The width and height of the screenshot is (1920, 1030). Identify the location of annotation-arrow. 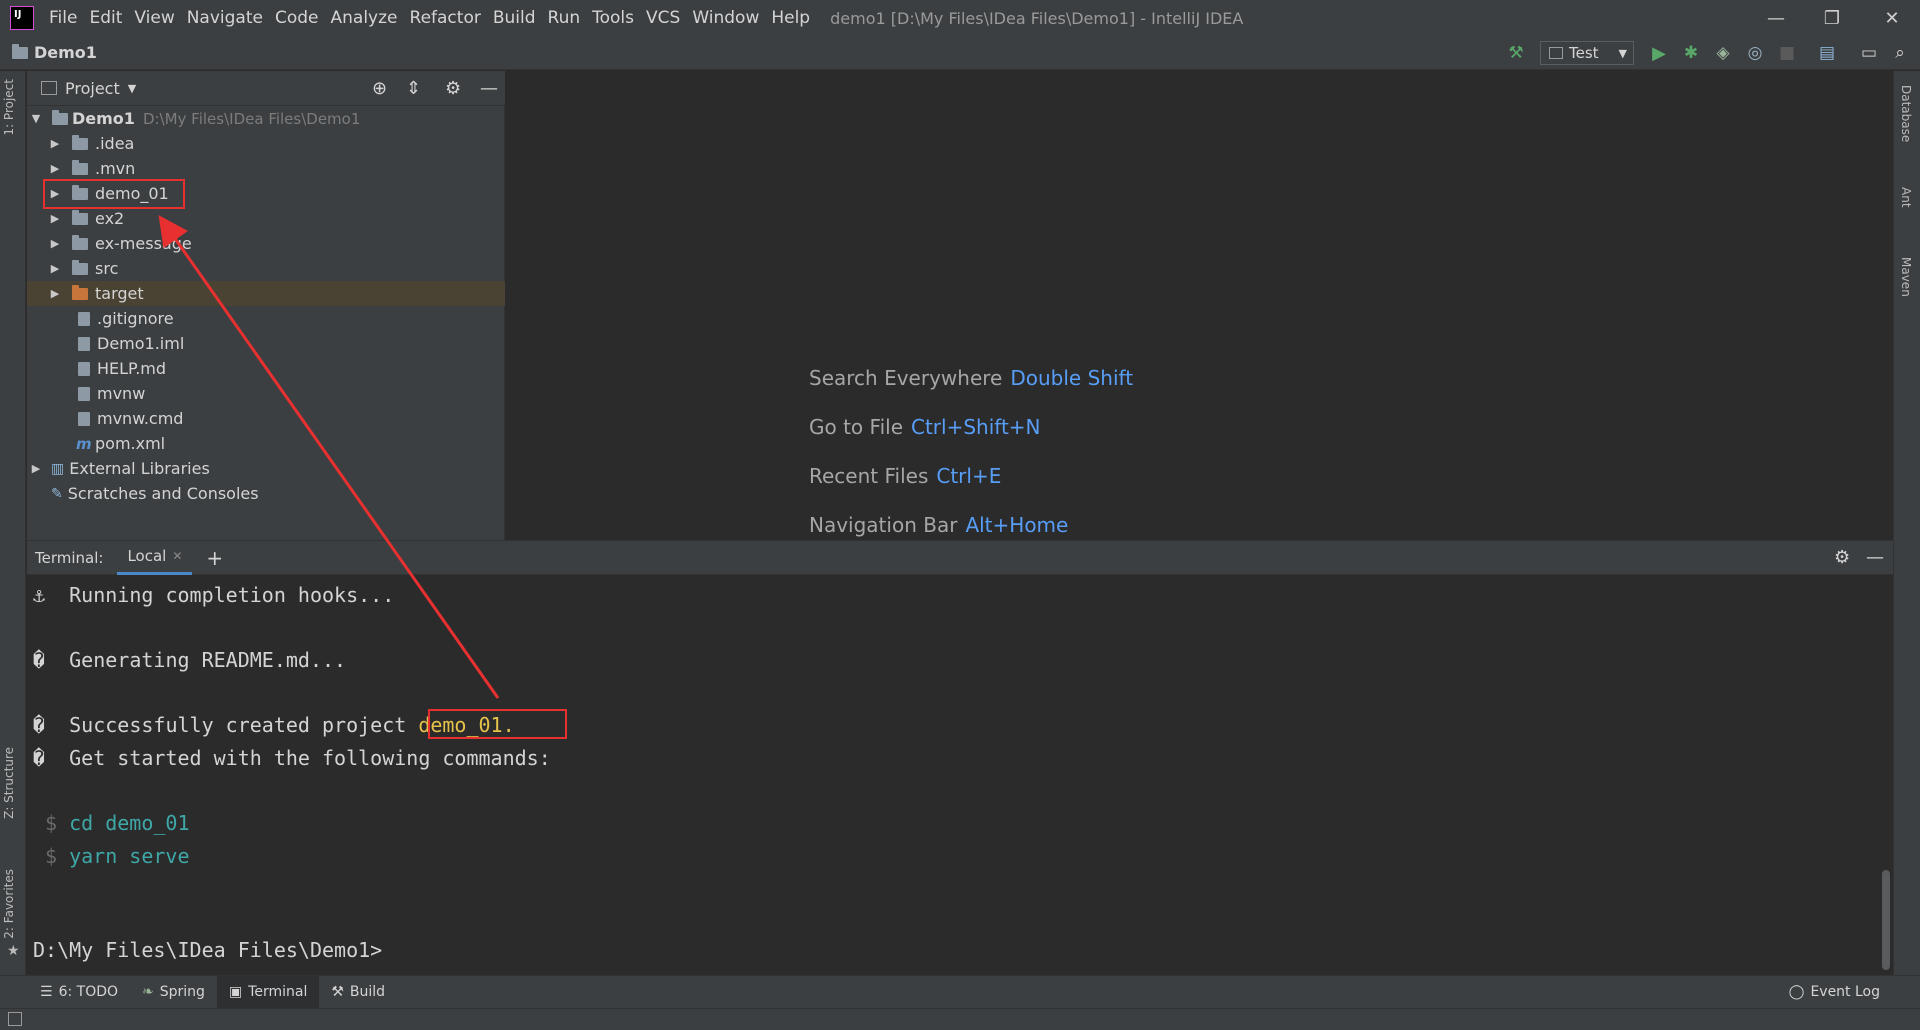
(329, 457).